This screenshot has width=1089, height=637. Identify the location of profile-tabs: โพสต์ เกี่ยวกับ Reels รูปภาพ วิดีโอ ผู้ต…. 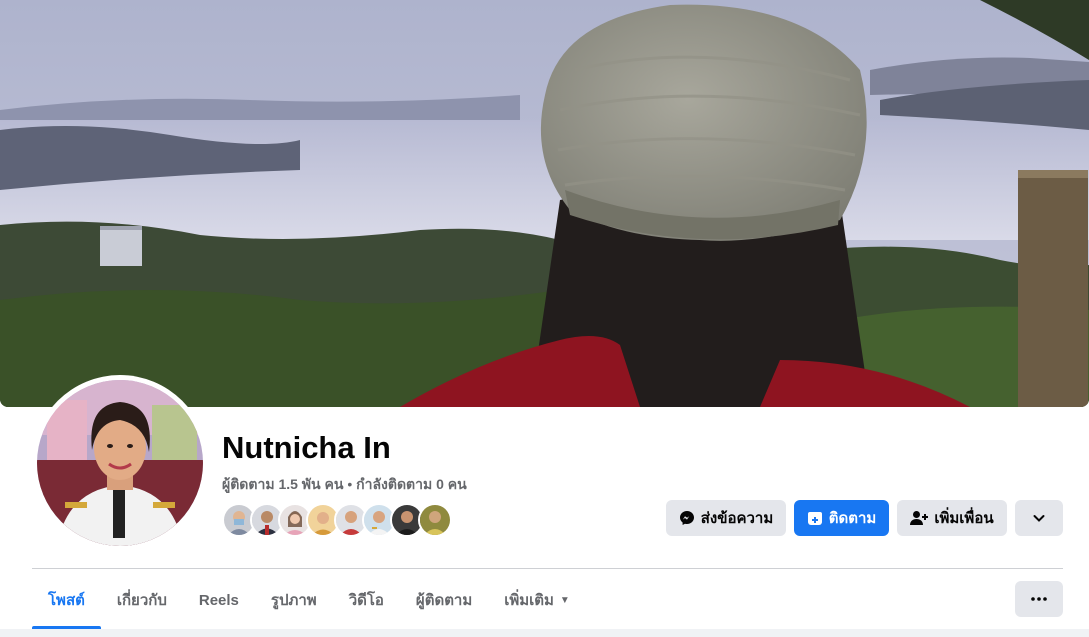
(309, 600).